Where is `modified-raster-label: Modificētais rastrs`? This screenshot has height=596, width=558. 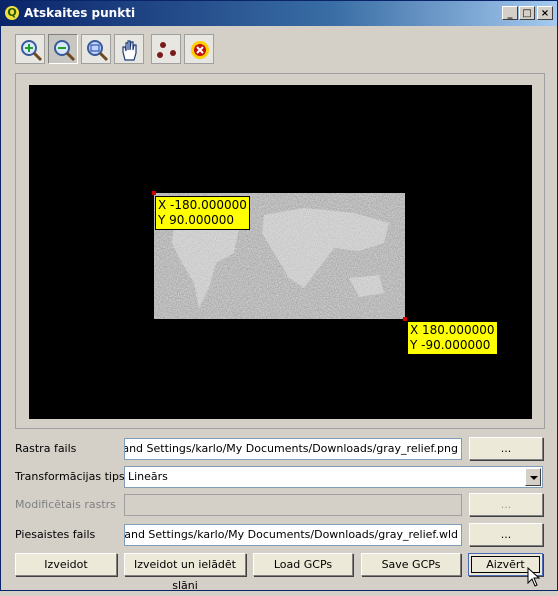
modified-raster-label: Modificētais rastrs is located at coordinates (65, 504).